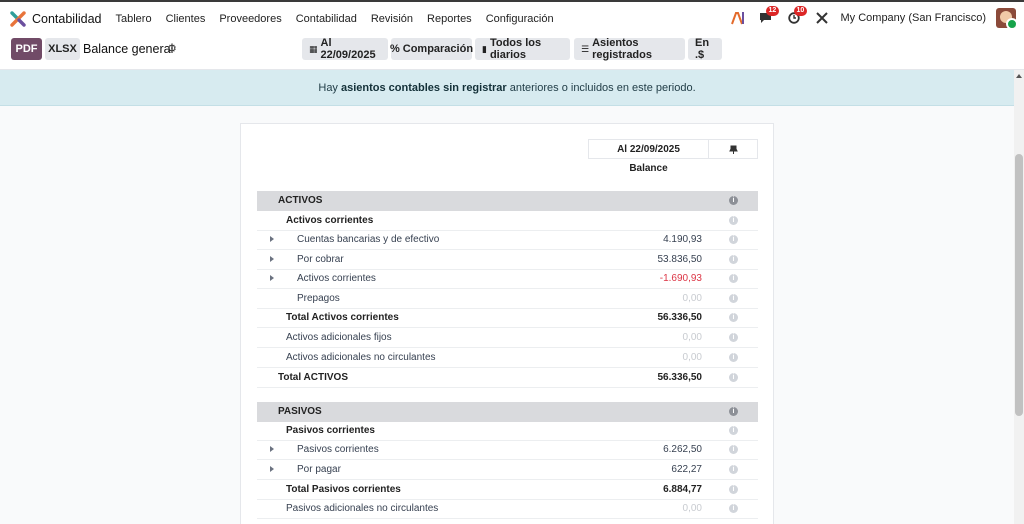  Describe the element at coordinates (329, 87) in the screenshot. I see `alert-text-before: Hay` at that location.